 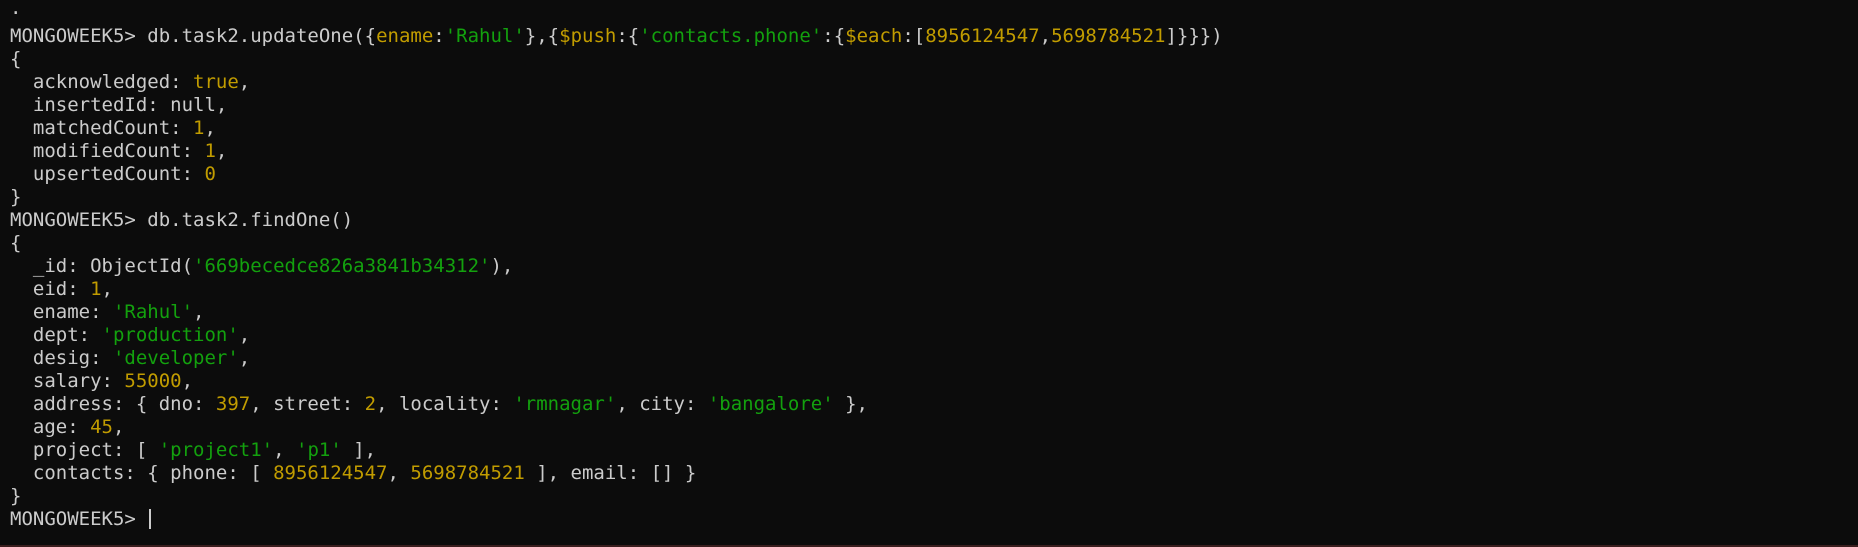 What do you see at coordinates (934, 151) in the screenshot?
I see `output-line: modifiedCount: 1,` at bounding box center [934, 151].